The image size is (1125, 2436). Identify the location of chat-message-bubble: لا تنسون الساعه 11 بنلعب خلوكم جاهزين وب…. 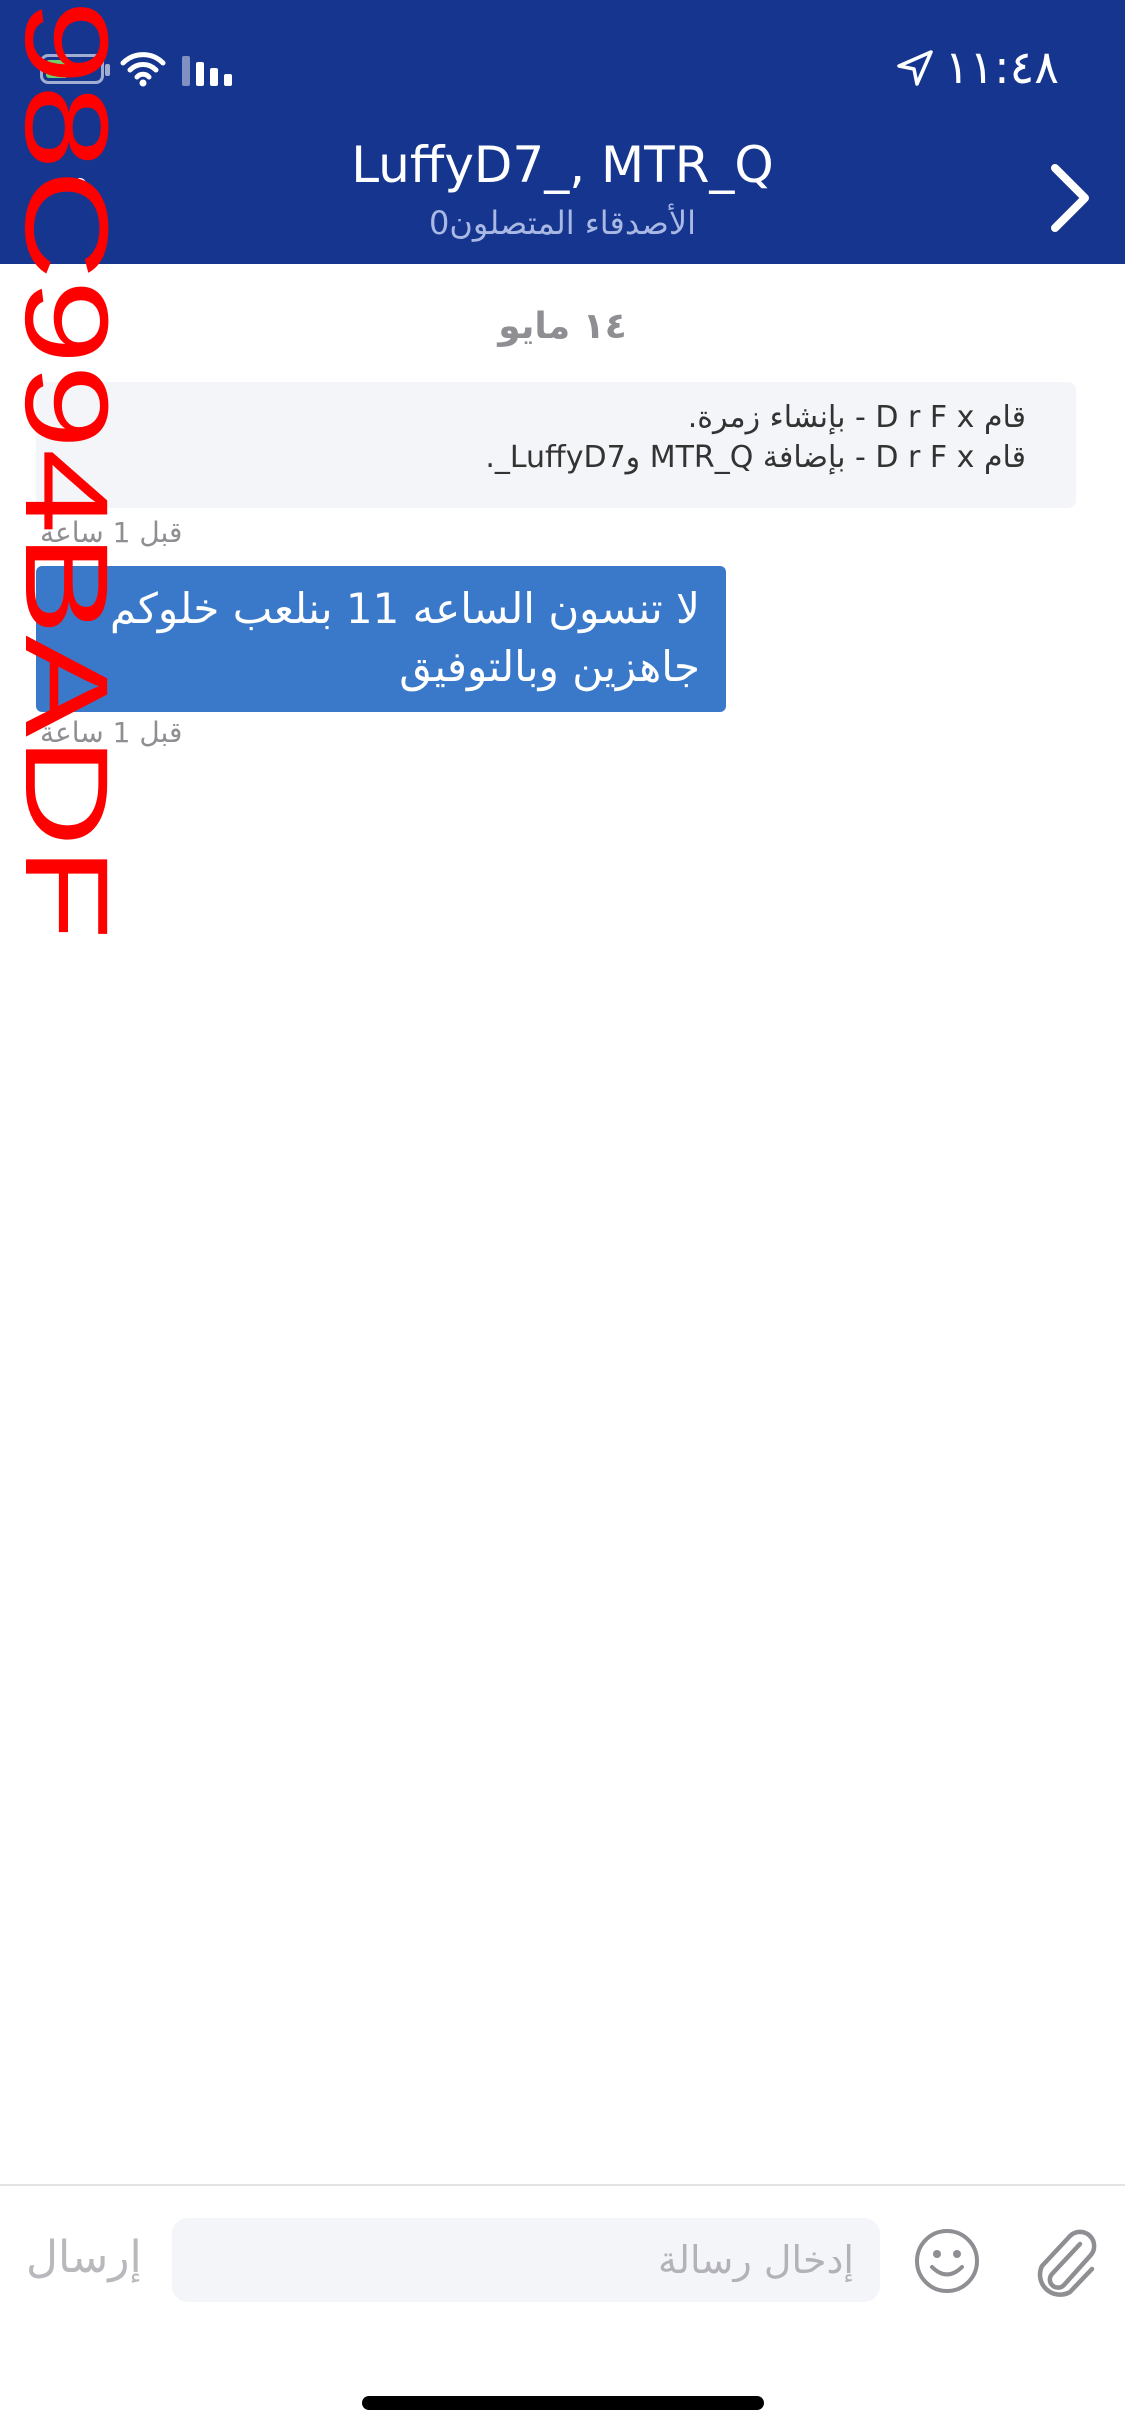
(381, 639).